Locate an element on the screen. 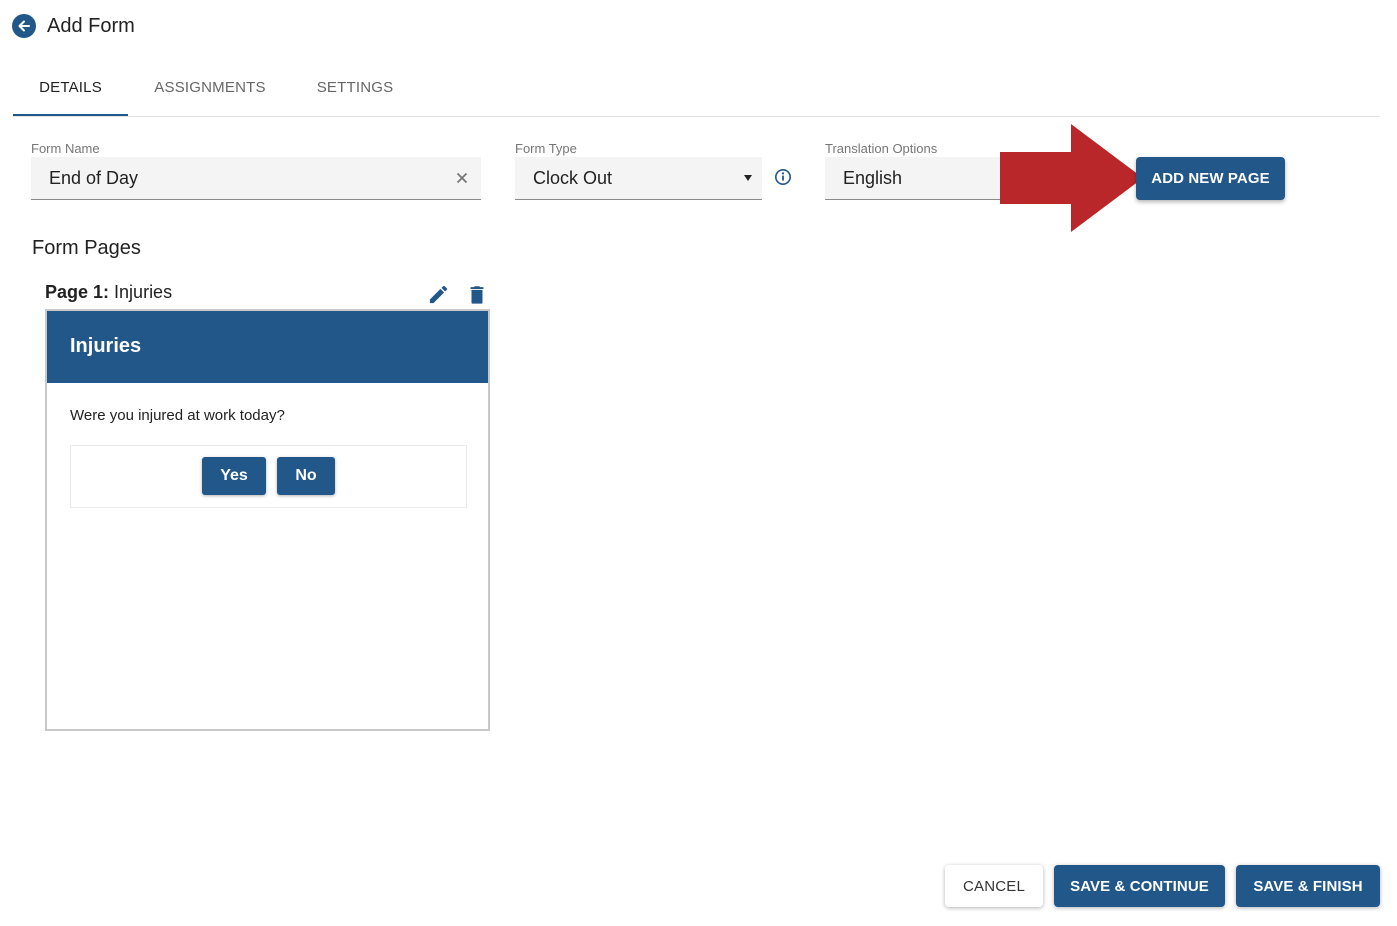  clear-icon is located at coordinates (462, 178).